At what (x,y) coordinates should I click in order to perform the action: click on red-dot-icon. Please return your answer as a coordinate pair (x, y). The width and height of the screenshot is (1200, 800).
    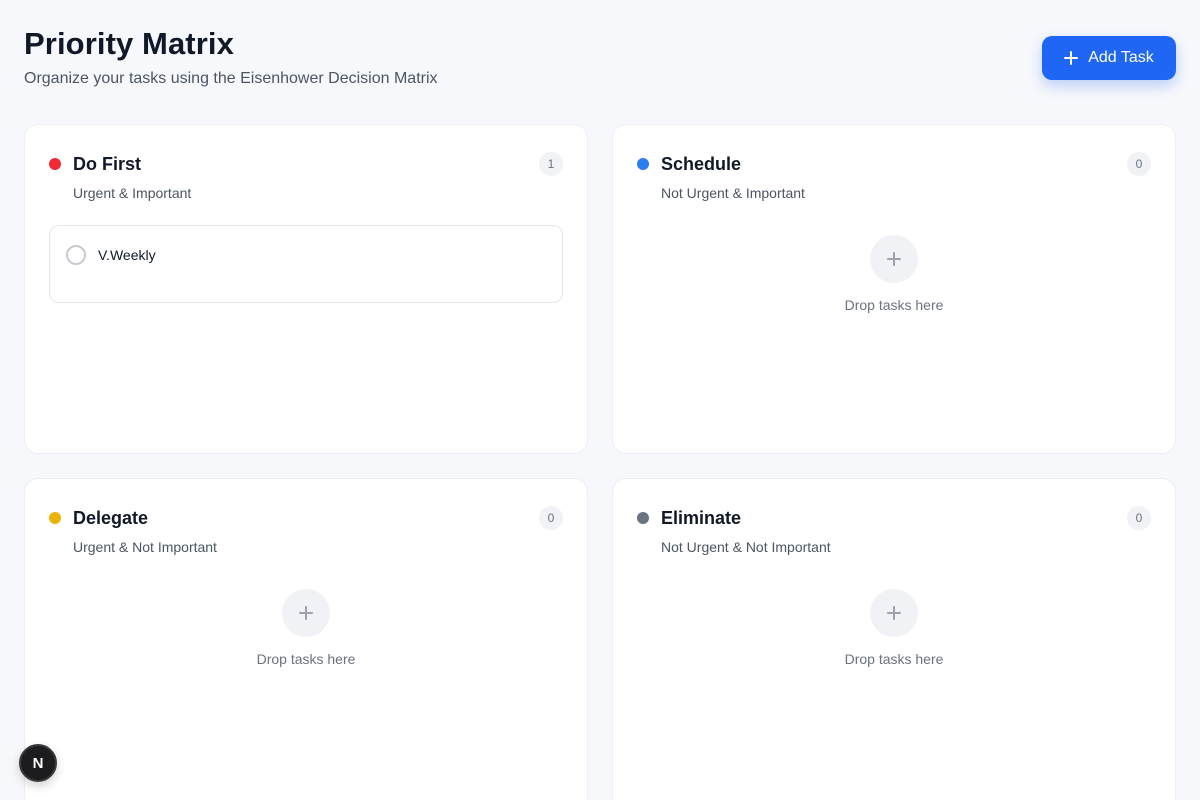
    Looking at the image, I should click on (55, 164).